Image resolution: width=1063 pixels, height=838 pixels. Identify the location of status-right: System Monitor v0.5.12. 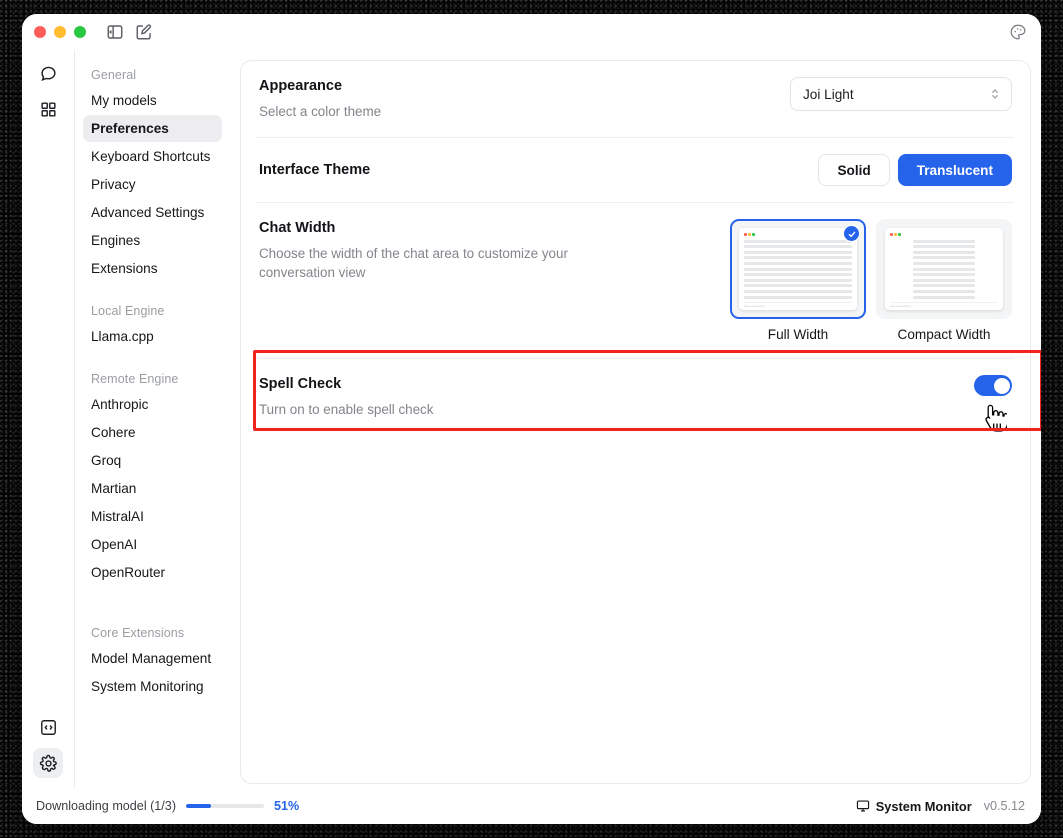
(940, 806).